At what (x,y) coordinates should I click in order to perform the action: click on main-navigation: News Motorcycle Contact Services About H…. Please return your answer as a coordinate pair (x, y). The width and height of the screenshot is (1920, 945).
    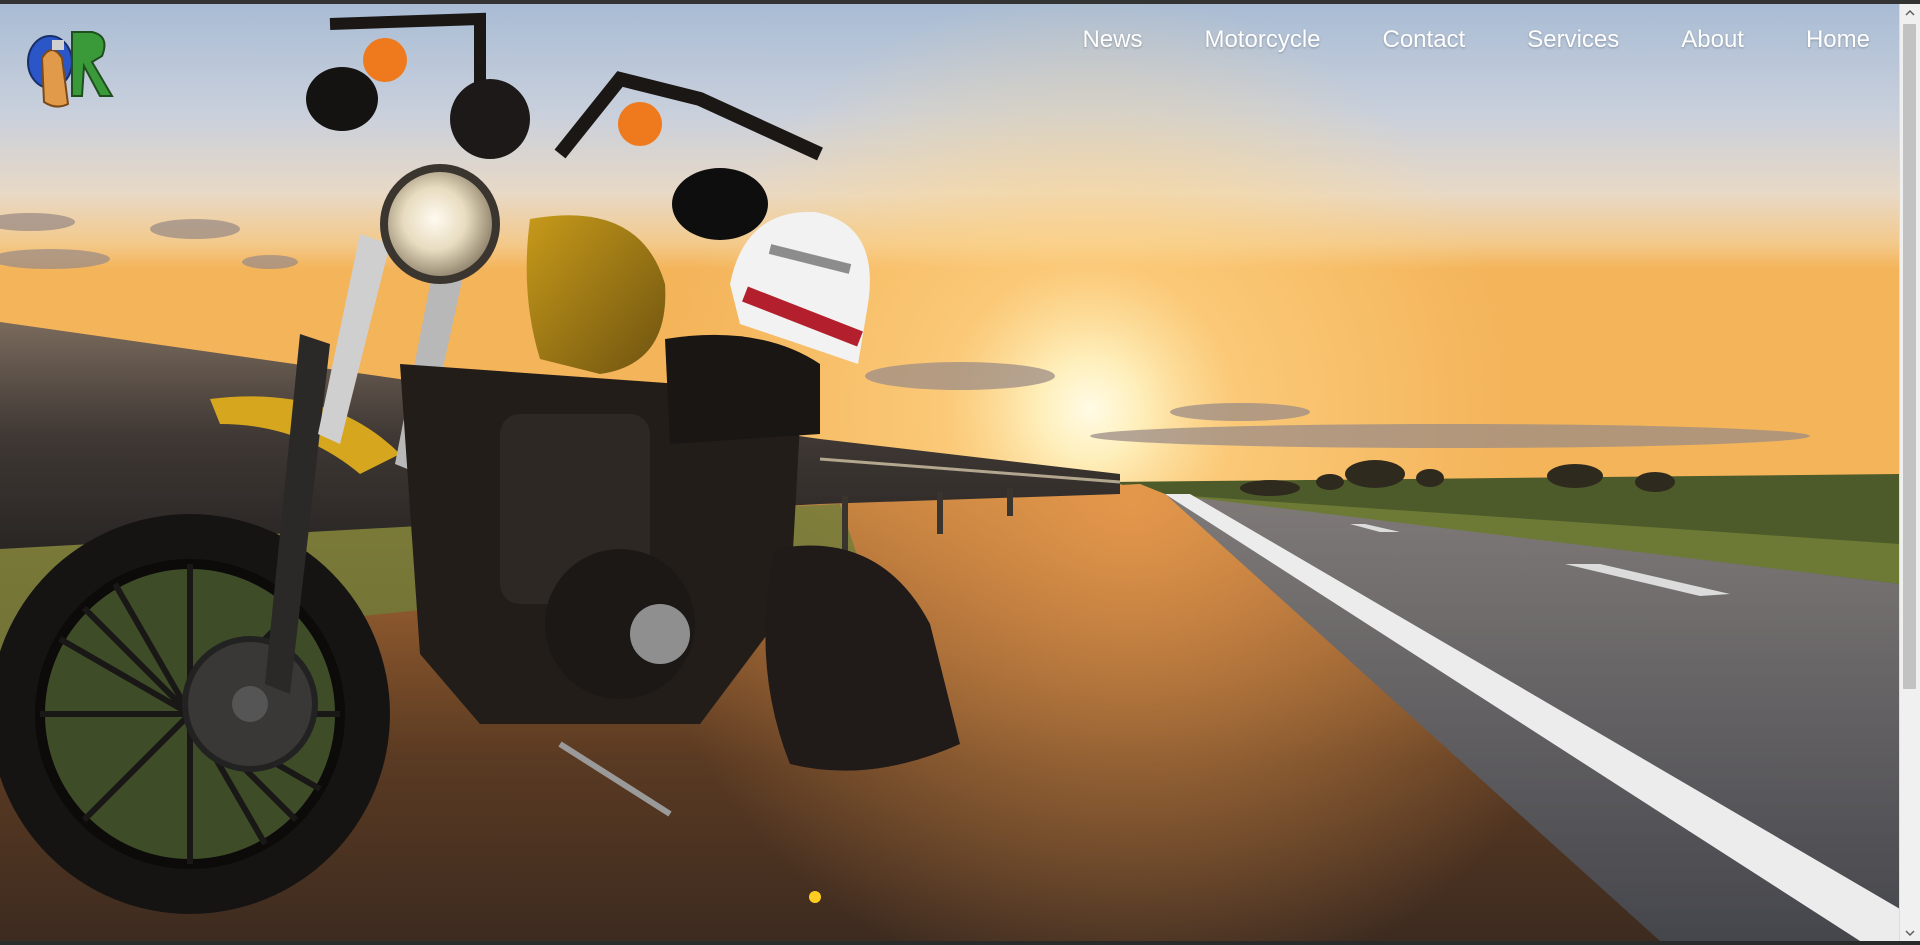
    Looking at the image, I should click on (1460, 40).